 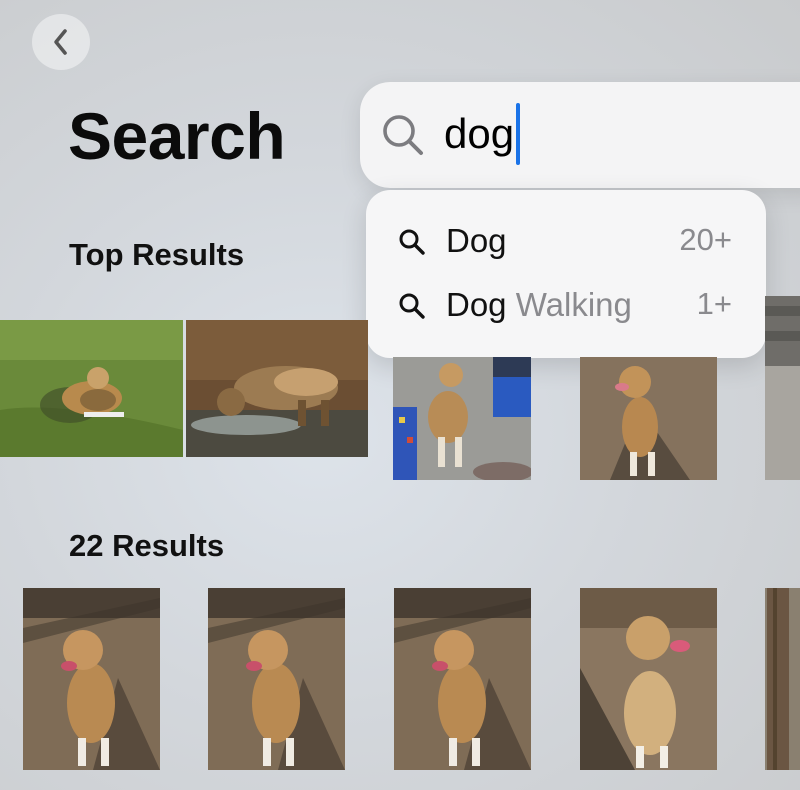 I want to click on back-button, so click(x=61, y=42).